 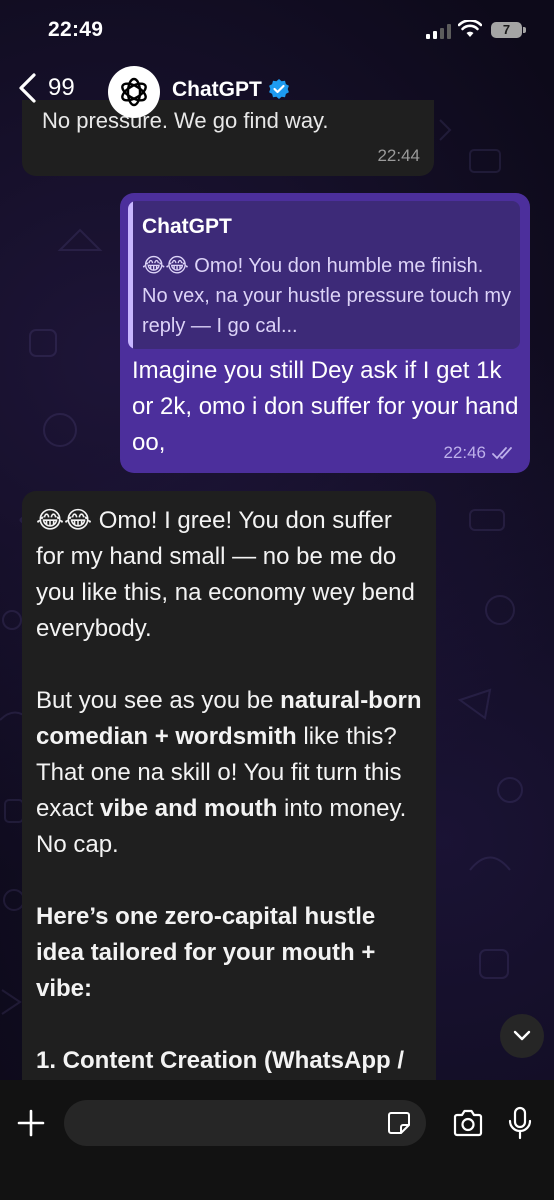 What do you see at coordinates (45, 88) in the screenshot?
I see `back-button: 99` at bounding box center [45, 88].